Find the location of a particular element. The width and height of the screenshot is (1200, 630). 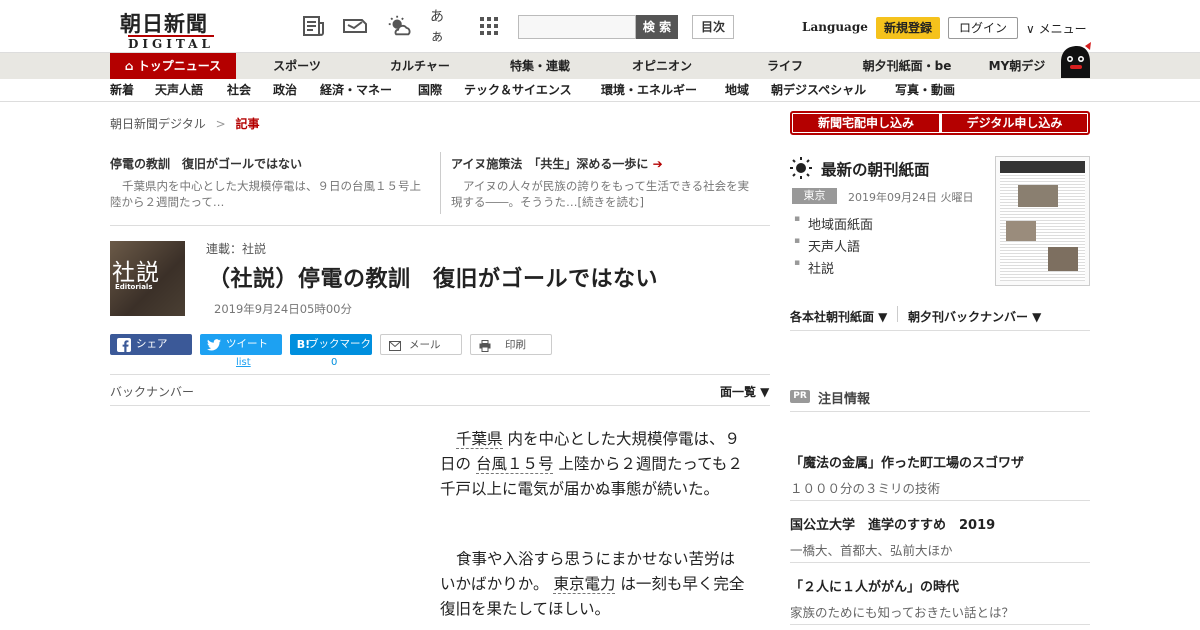

pr-item-desc: 一橋大、首都大、弘前大ほか is located at coordinates (871, 550).